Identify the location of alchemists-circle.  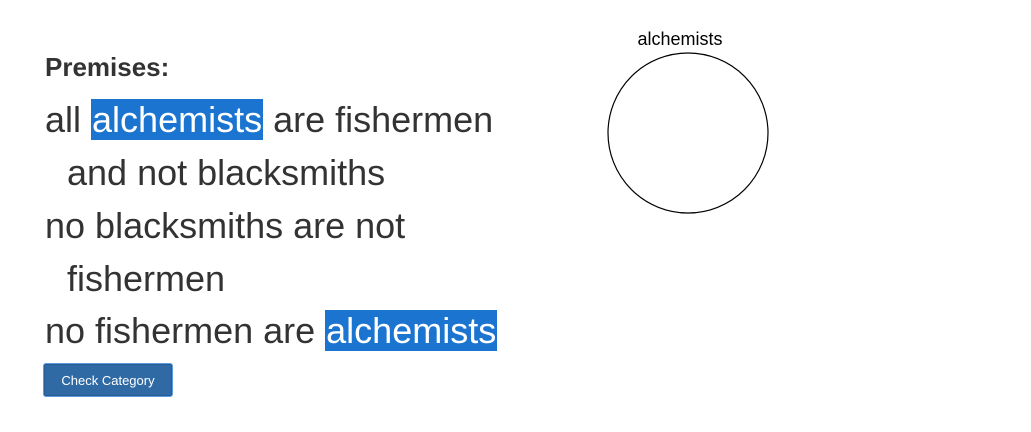
(688, 133).